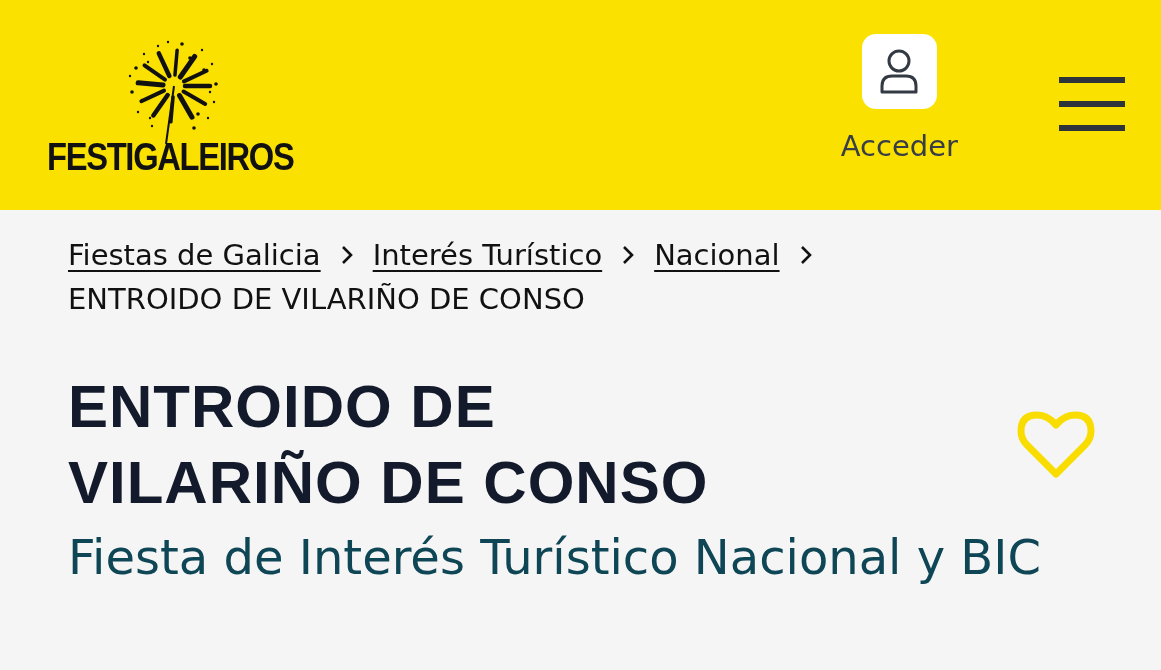 This screenshot has height=670, width=1161. I want to click on account-button, so click(899, 71).